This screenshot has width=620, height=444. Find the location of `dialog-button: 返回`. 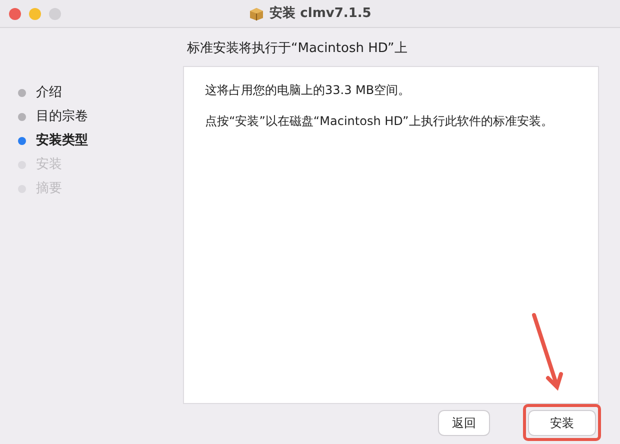

dialog-button: 返回 is located at coordinates (464, 423).